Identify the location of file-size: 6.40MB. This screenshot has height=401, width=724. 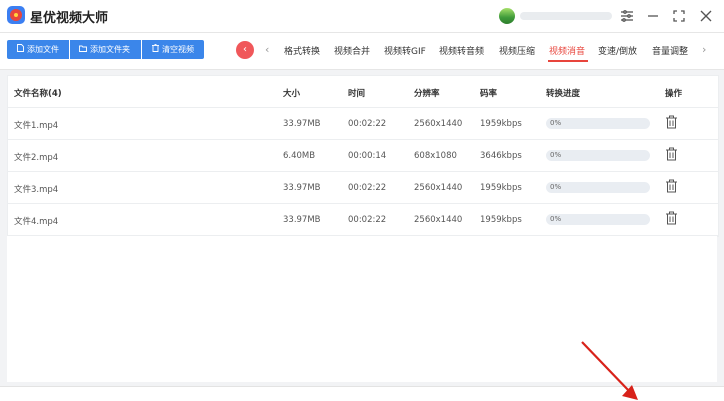
(299, 156).